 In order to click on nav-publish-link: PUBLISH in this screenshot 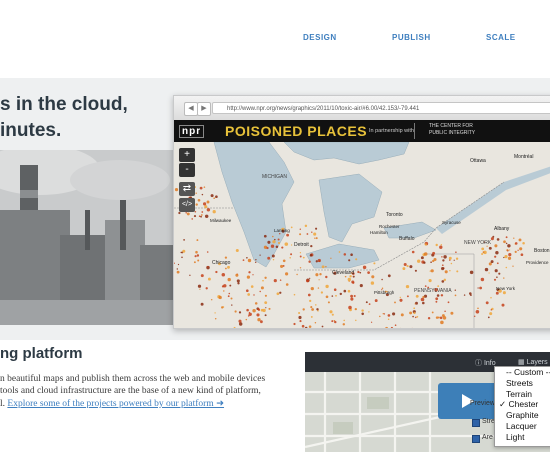, I will do `click(411, 37)`.